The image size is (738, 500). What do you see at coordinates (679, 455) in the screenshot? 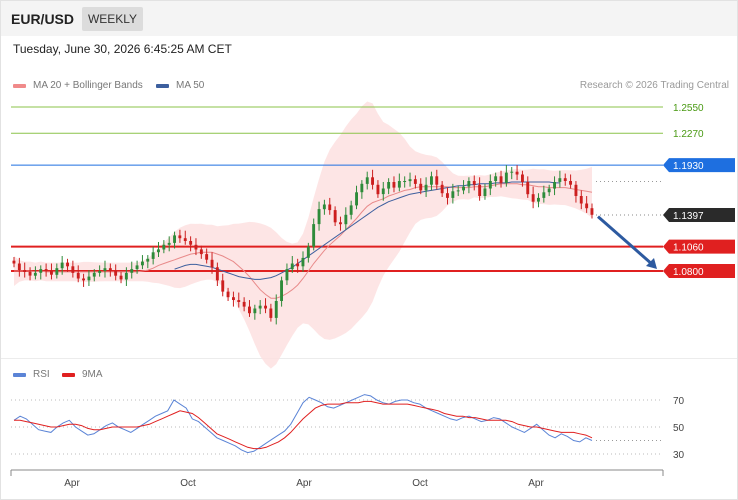
I see `rsi-tick-label: 30` at bounding box center [679, 455].